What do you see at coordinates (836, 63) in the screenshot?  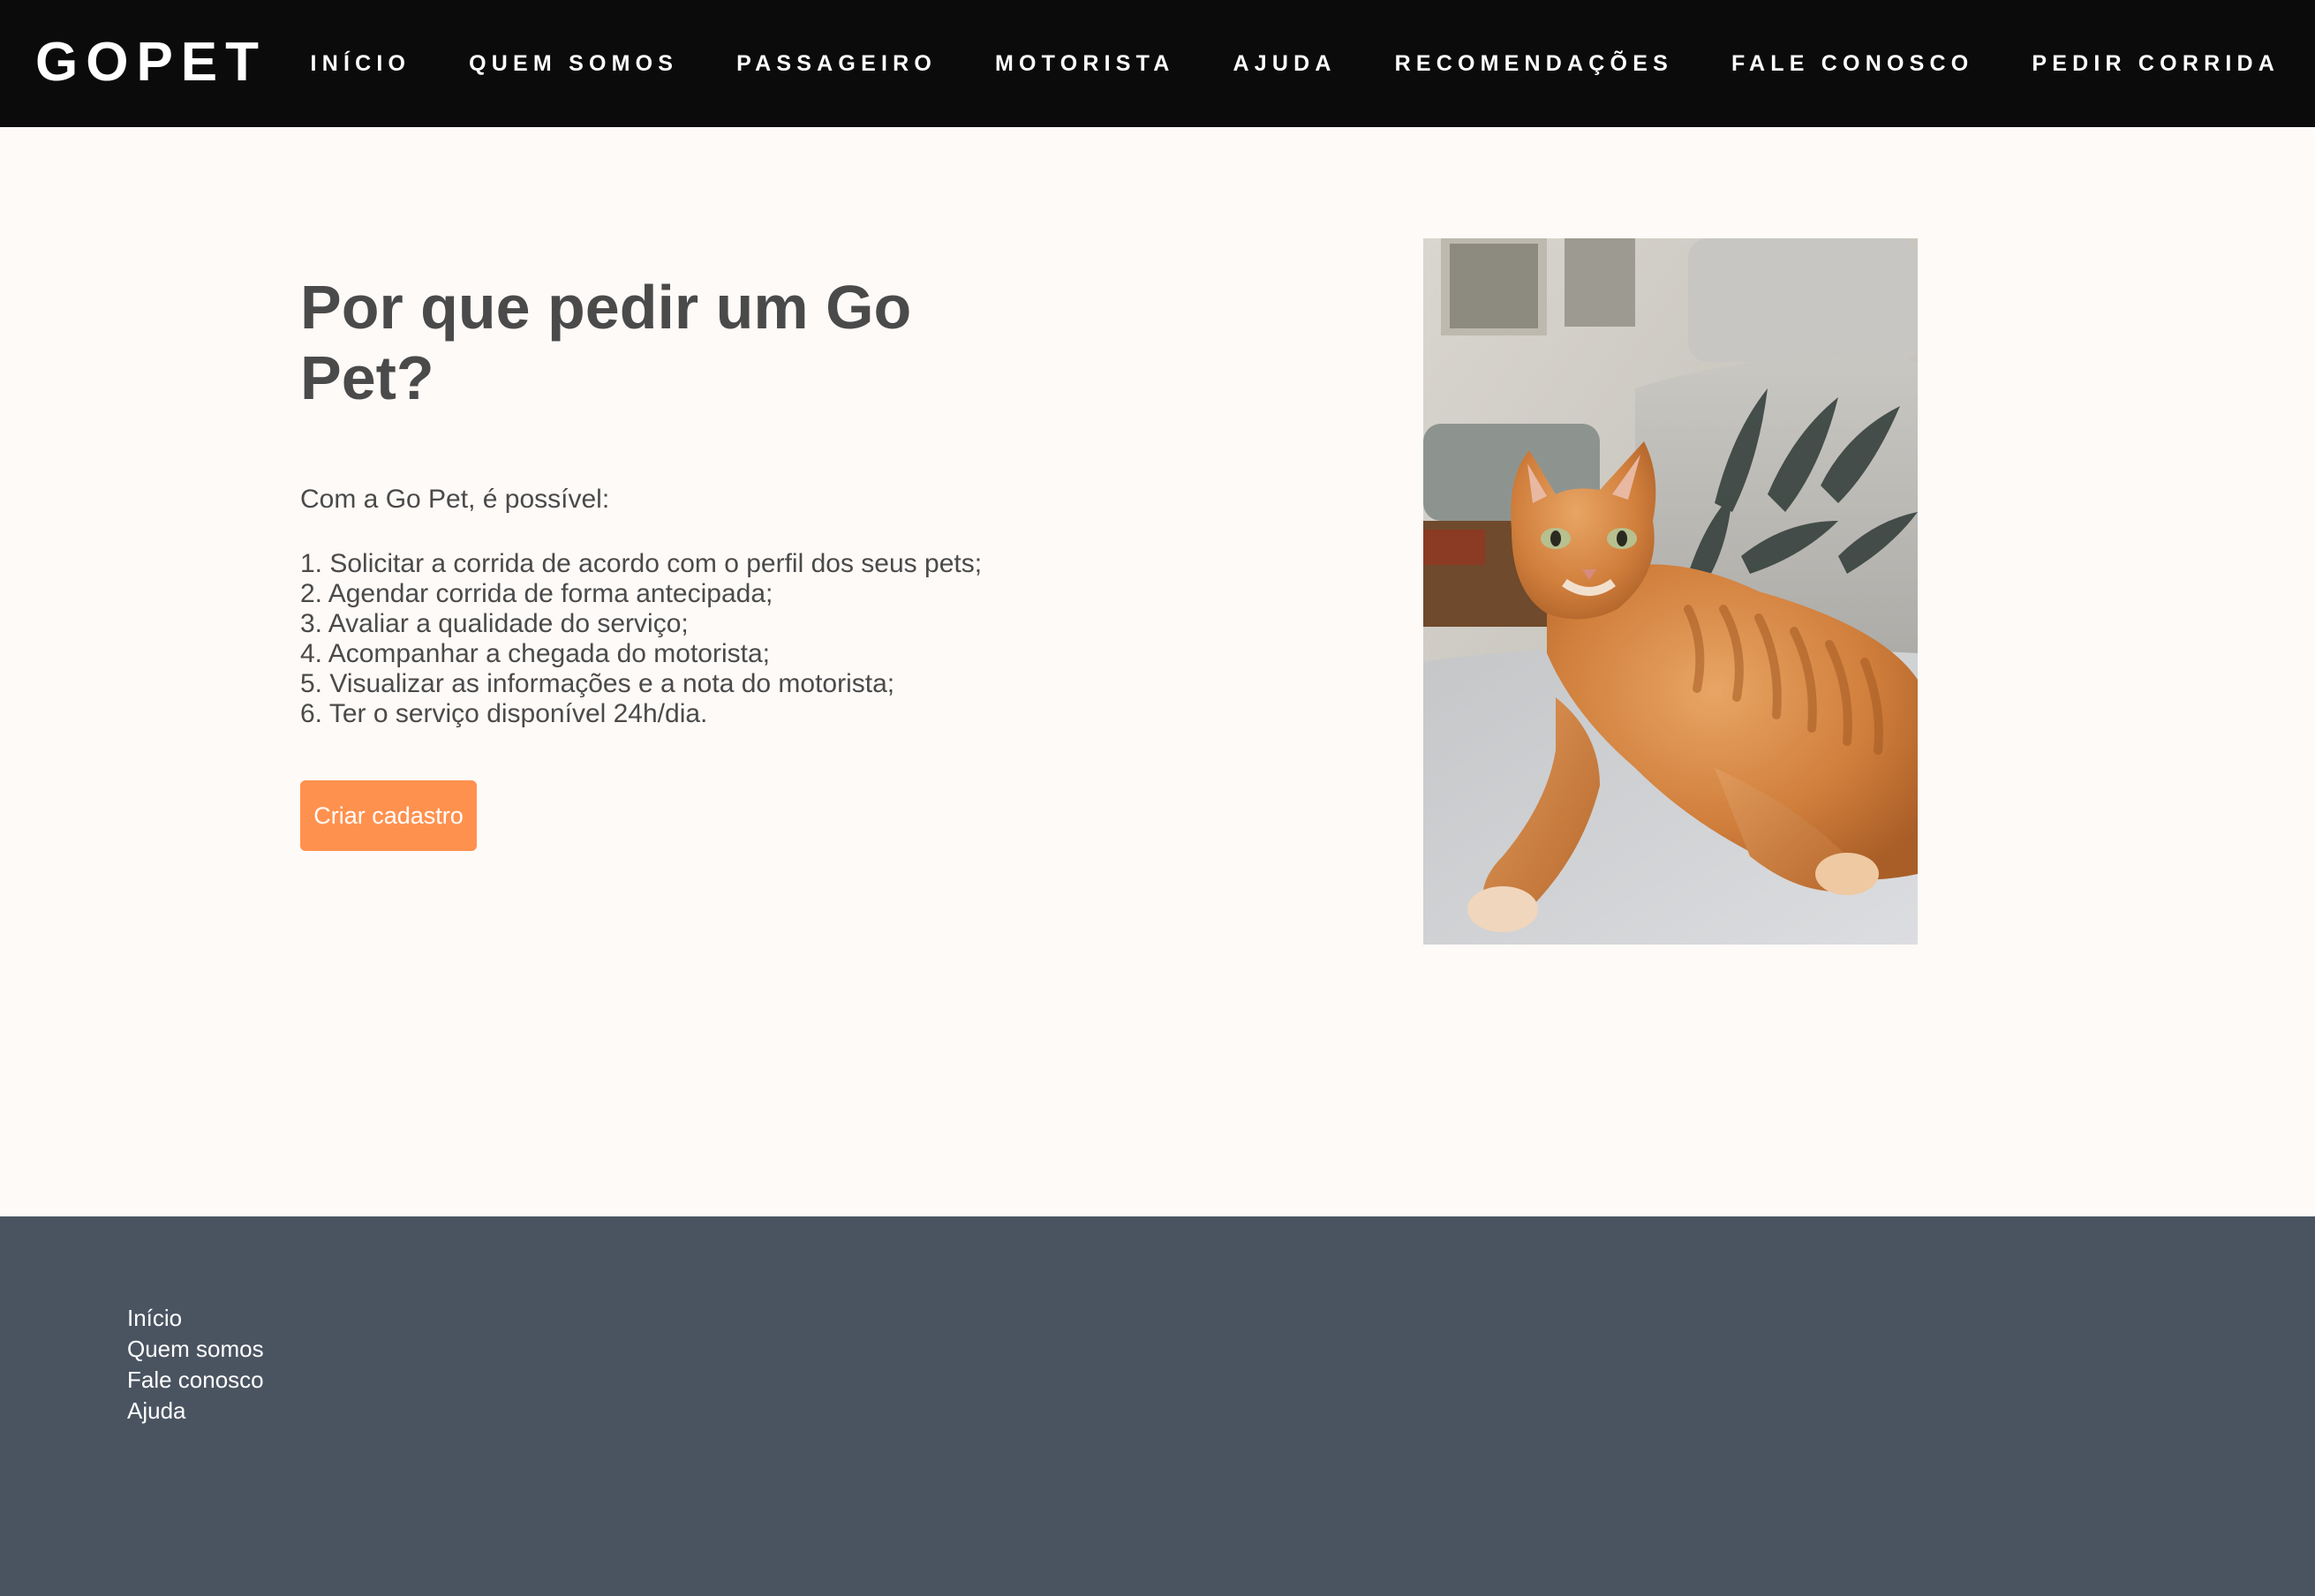 I see `nav-link-passageiro: PASSAGEIRO` at bounding box center [836, 63].